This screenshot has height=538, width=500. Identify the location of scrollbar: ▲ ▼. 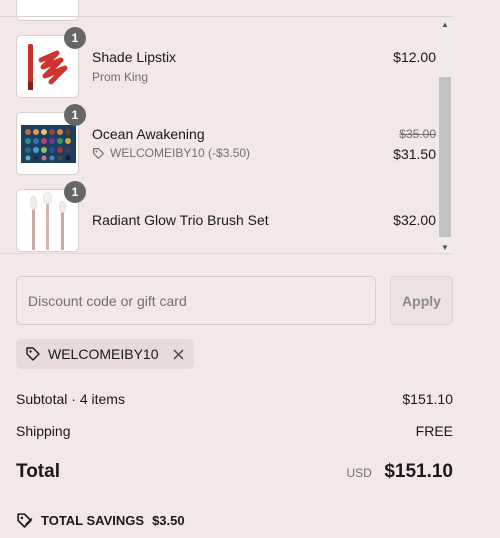
(445, 135).